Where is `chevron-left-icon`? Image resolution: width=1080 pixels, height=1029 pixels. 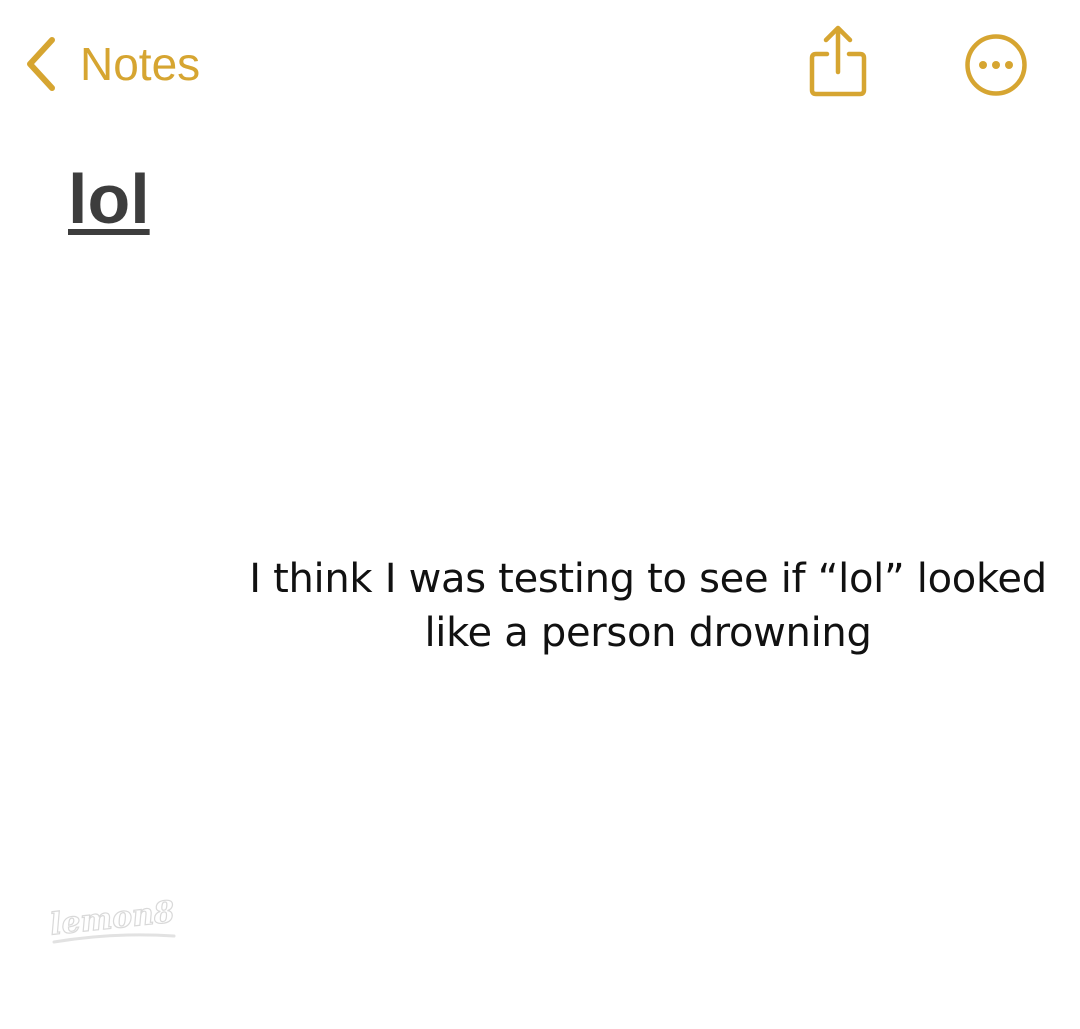 chevron-left-icon is located at coordinates (40, 64).